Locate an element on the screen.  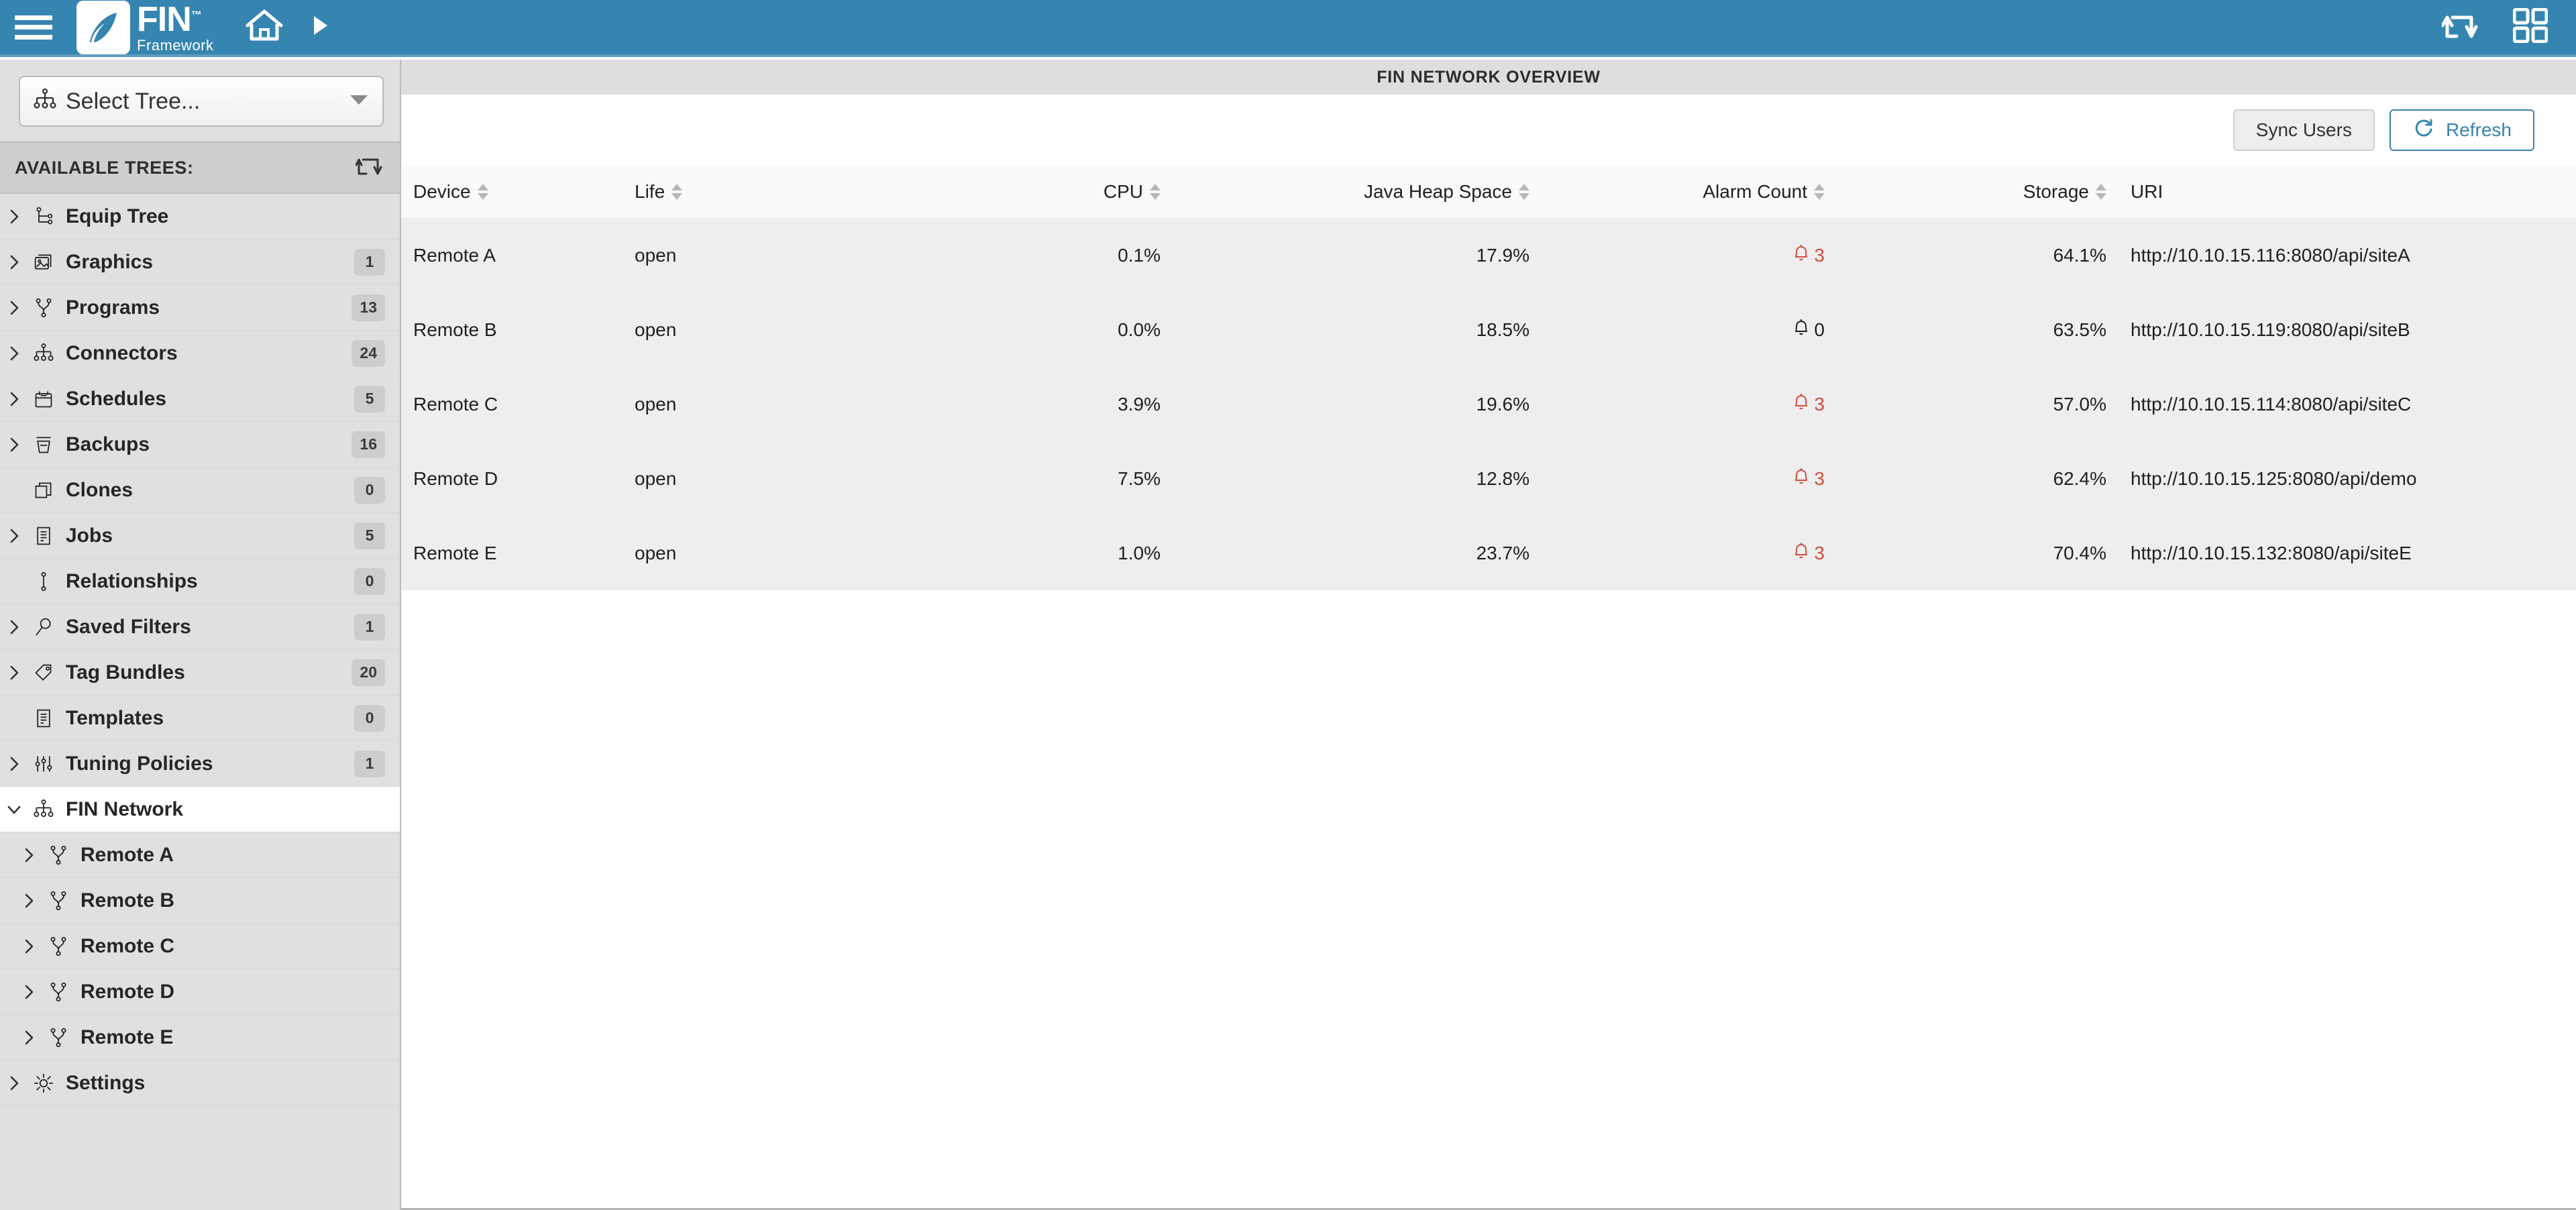
column-header-label: Java Heap Space is located at coordinates (1437, 191).